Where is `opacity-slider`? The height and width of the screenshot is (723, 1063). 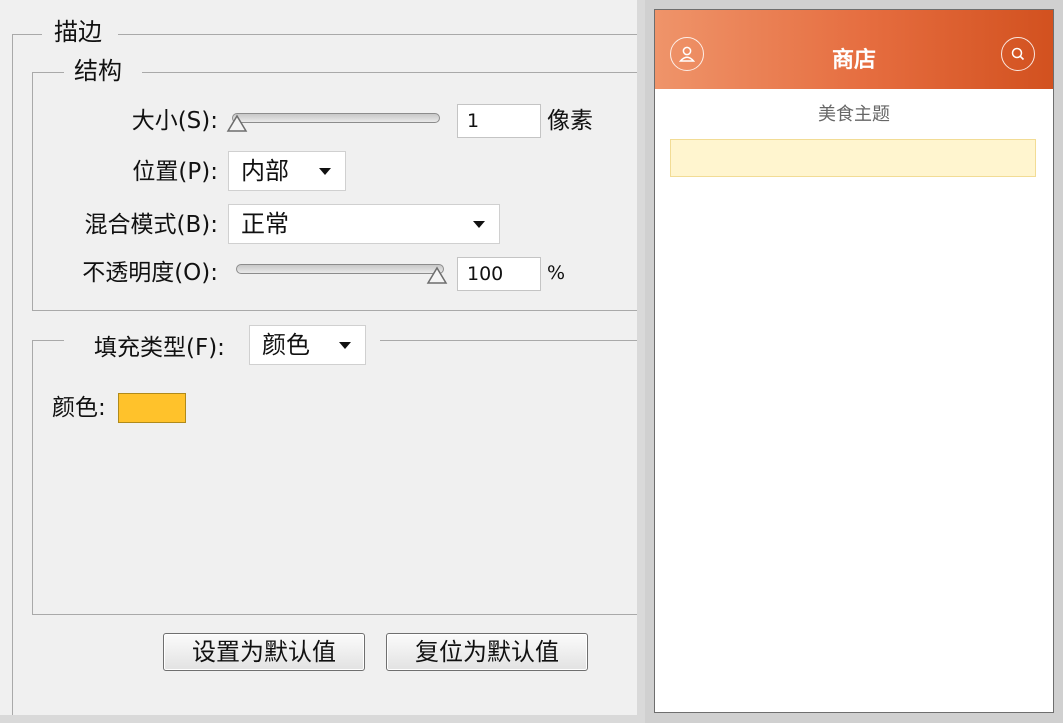 opacity-slider is located at coordinates (340, 269).